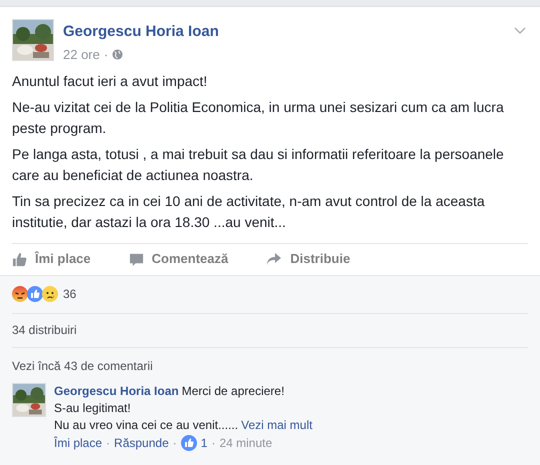 This screenshot has height=465, width=540. I want to click on share-button: Distribuie, so click(308, 259).